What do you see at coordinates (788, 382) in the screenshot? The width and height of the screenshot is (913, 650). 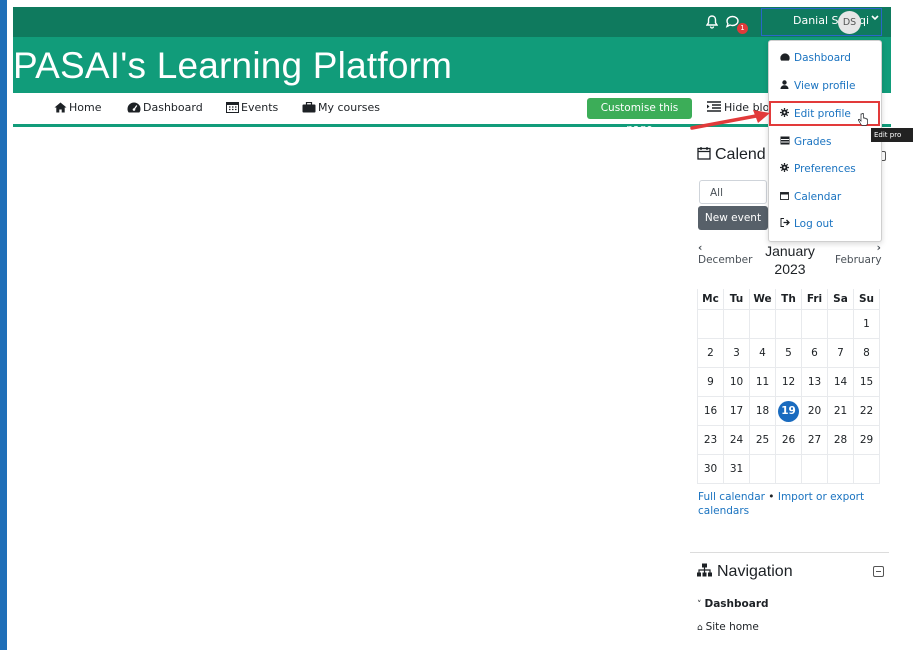 I see `calendar-day: 12` at bounding box center [788, 382].